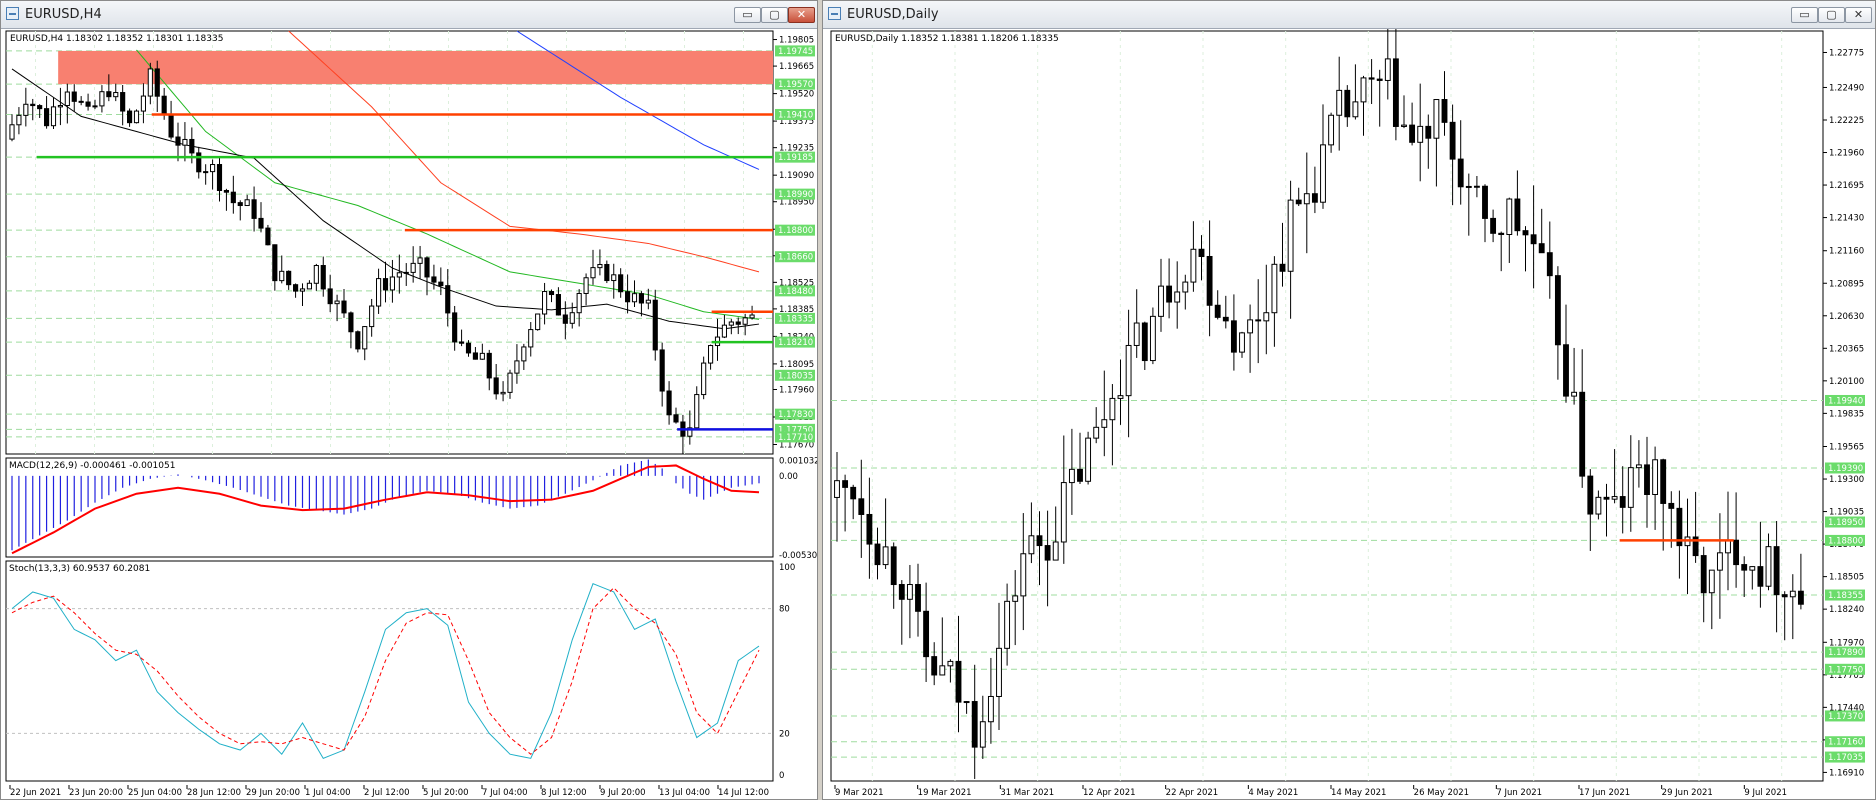 This screenshot has height=800, width=1876. What do you see at coordinates (1192, 793) in the screenshot?
I see `time-axis-label: 22 Apr 2021` at bounding box center [1192, 793].